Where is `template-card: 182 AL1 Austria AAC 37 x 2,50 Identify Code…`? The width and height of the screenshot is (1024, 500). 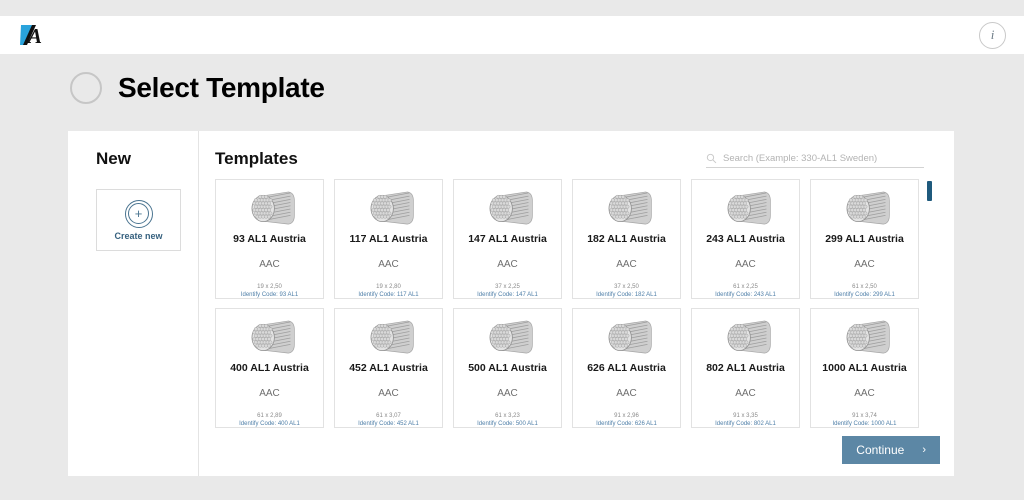
template-card: 182 AL1 Austria AAC 37 x 2,50 Identify Code… is located at coordinates (626, 239).